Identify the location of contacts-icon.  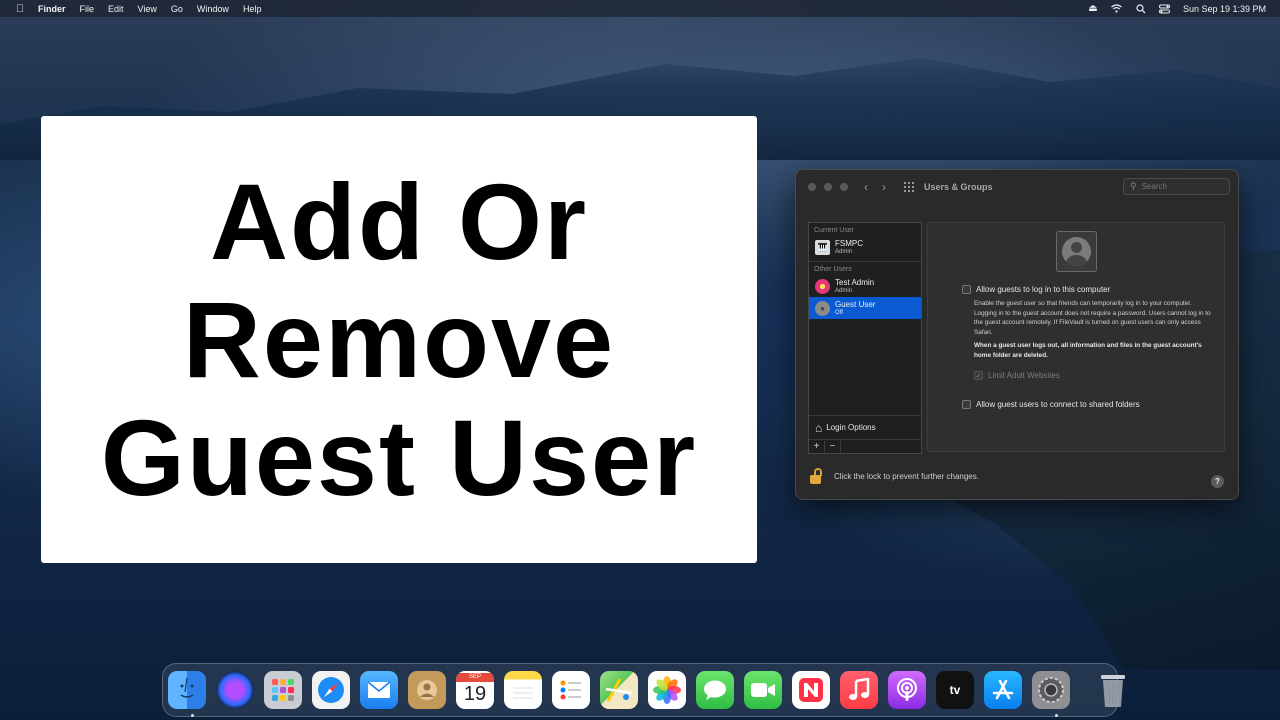
(427, 690).